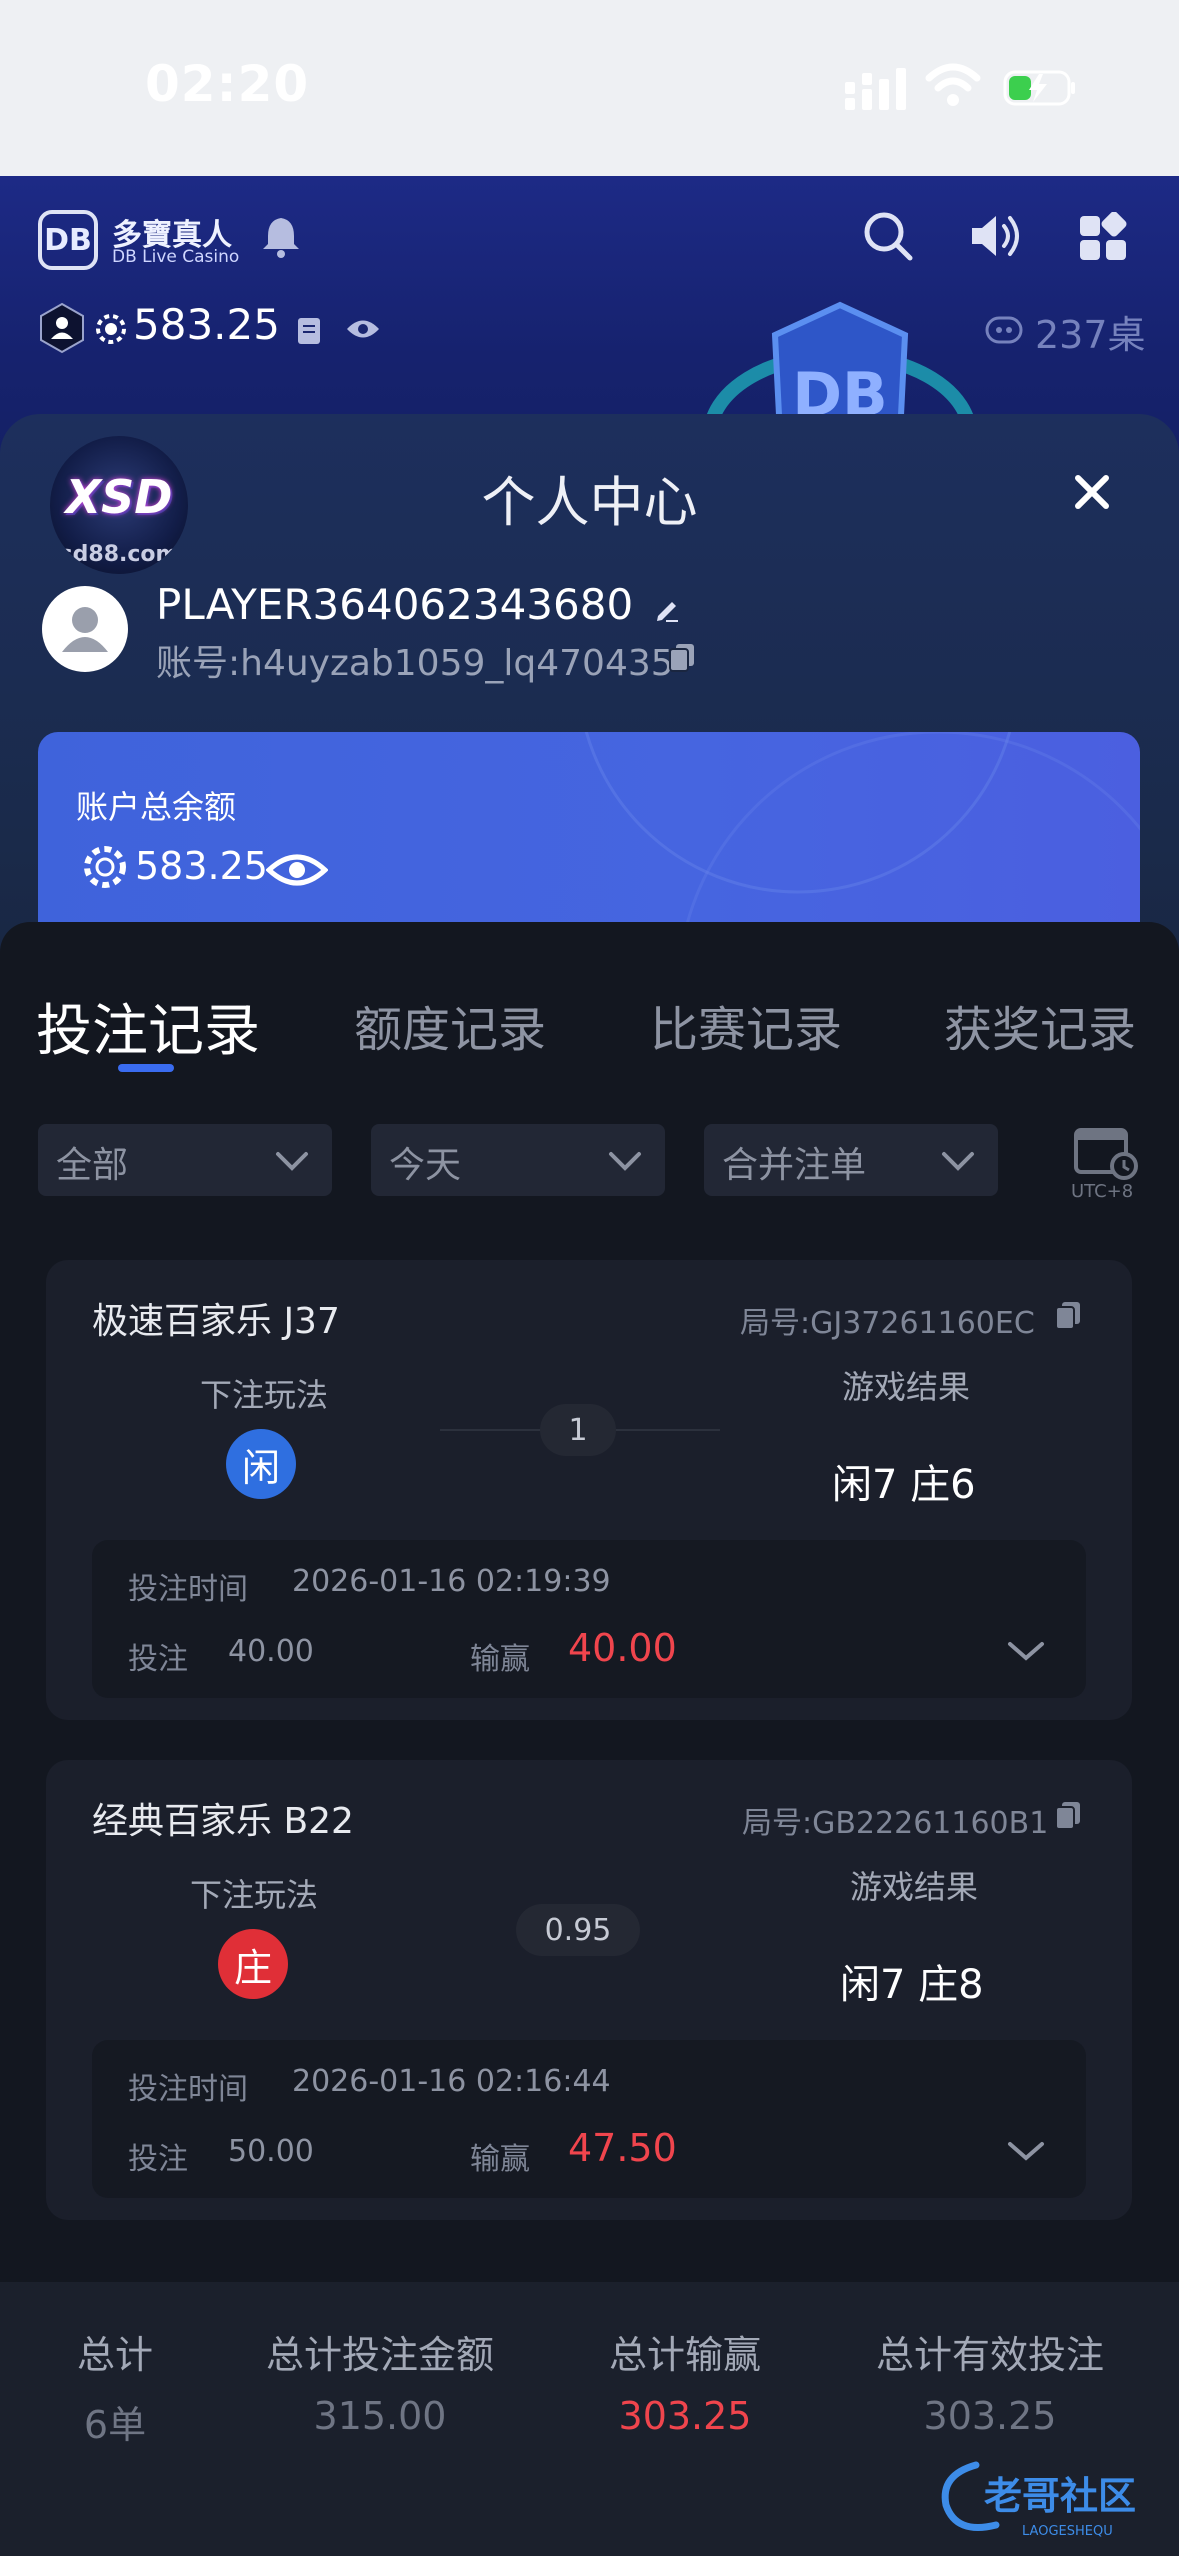 This screenshot has height=2556, width=1179. Describe the element at coordinates (451, 1581) in the screenshot. I see `bet-time: 2026-01-16 02:19:39` at that location.